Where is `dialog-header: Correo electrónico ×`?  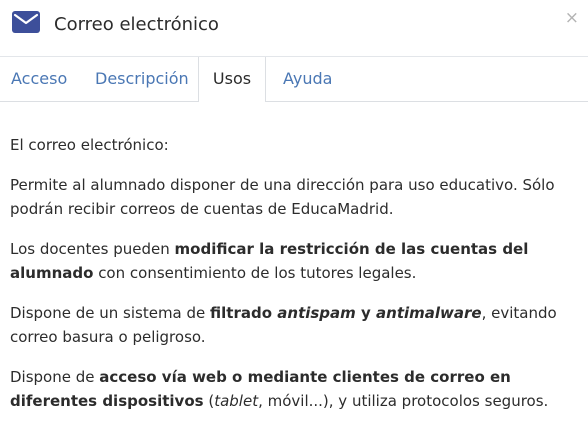 dialog-header: Correo electrónico × is located at coordinates (294, 28).